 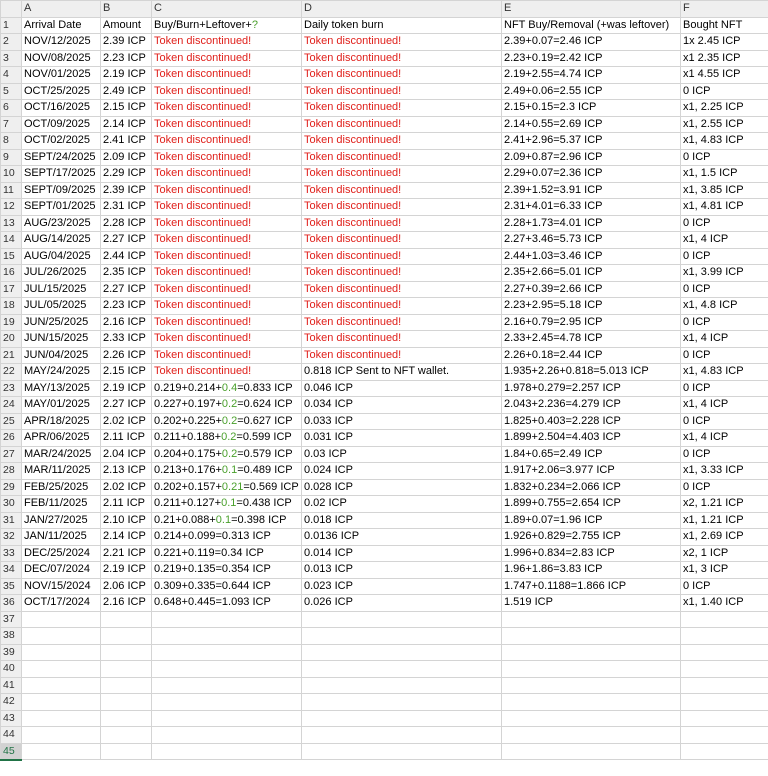 I want to click on cell-a: APR/18/2025, so click(x=61, y=421).